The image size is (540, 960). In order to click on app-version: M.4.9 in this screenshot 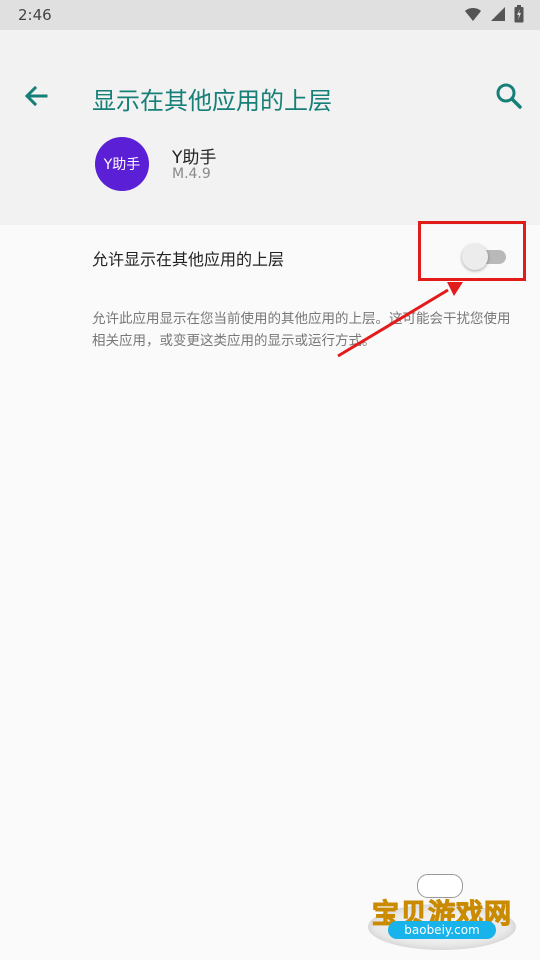, I will do `click(191, 174)`.